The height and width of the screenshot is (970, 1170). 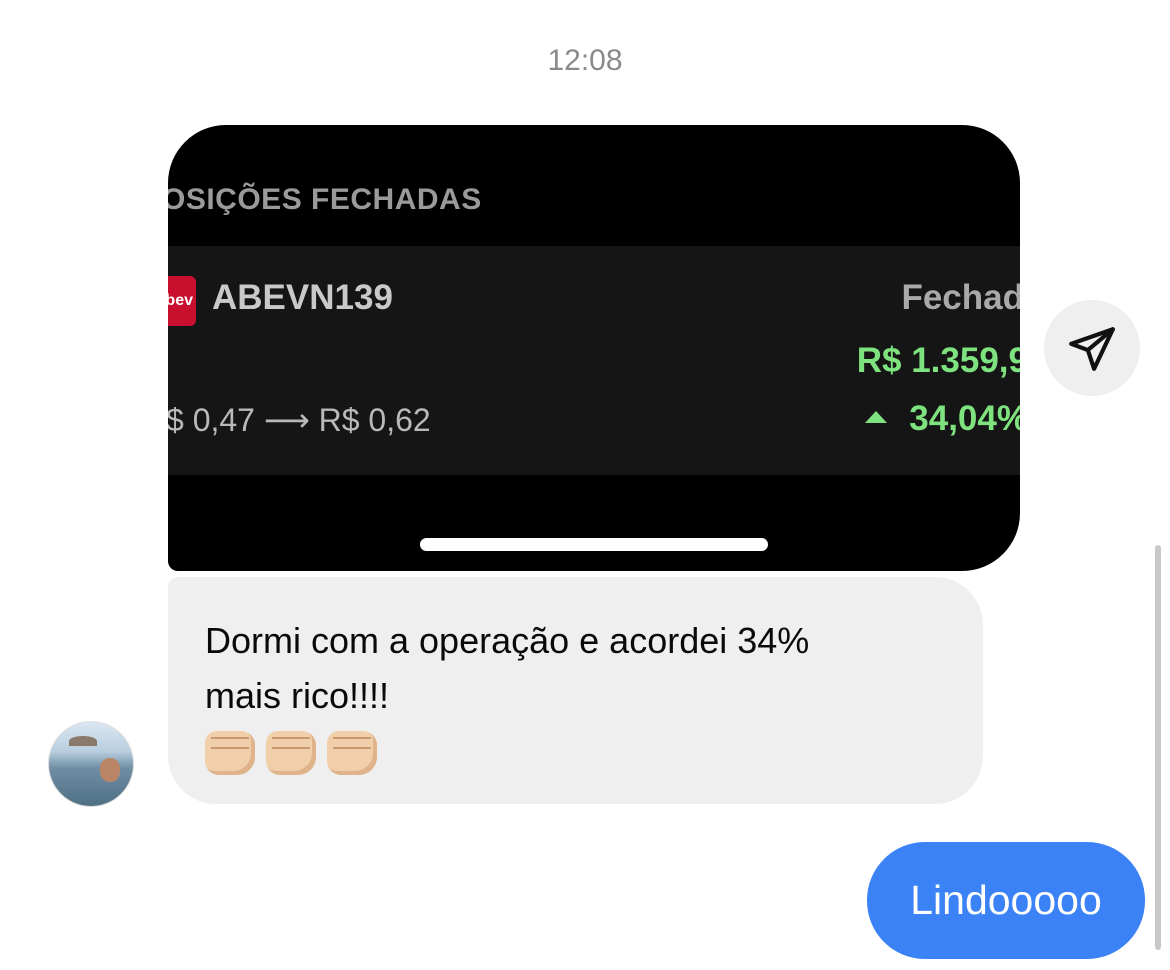 I want to click on share-button, so click(x=1092, y=348).